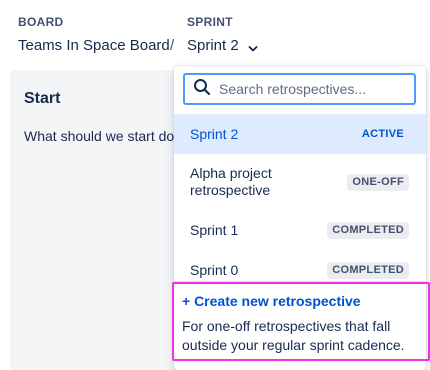 The width and height of the screenshot is (430, 370). I want to click on list-item-label: Alpha project retrospective, so click(231, 181).